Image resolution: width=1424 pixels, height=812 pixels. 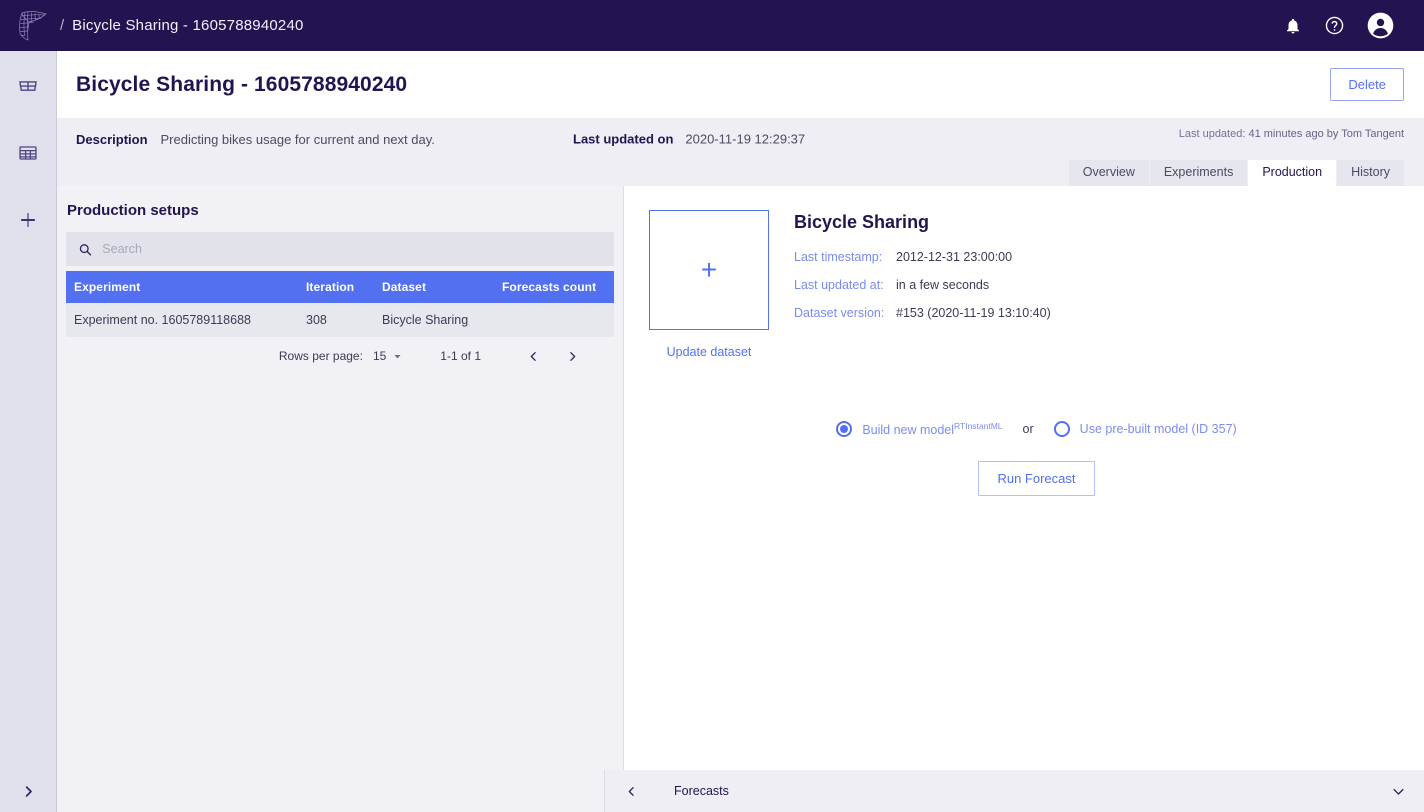 What do you see at coordinates (387, 356) in the screenshot?
I see `rows-per-page-select: 15` at bounding box center [387, 356].